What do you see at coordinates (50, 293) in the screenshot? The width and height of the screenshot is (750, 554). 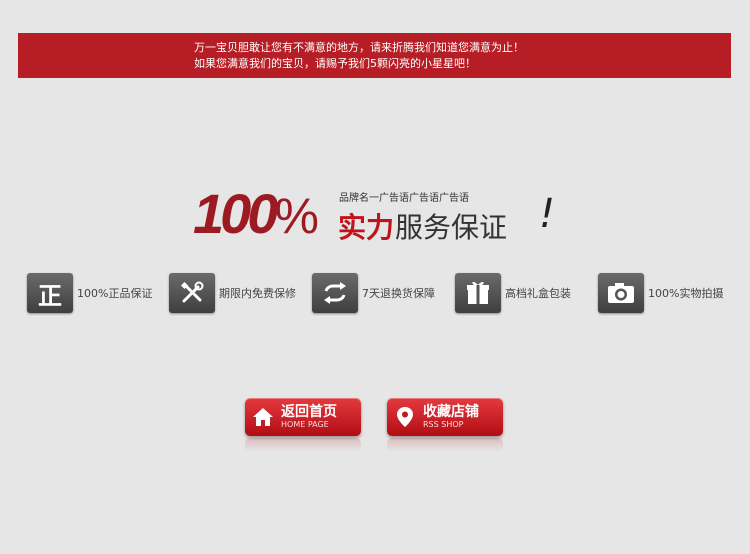 I see `zheng-icon: 正` at bounding box center [50, 293].